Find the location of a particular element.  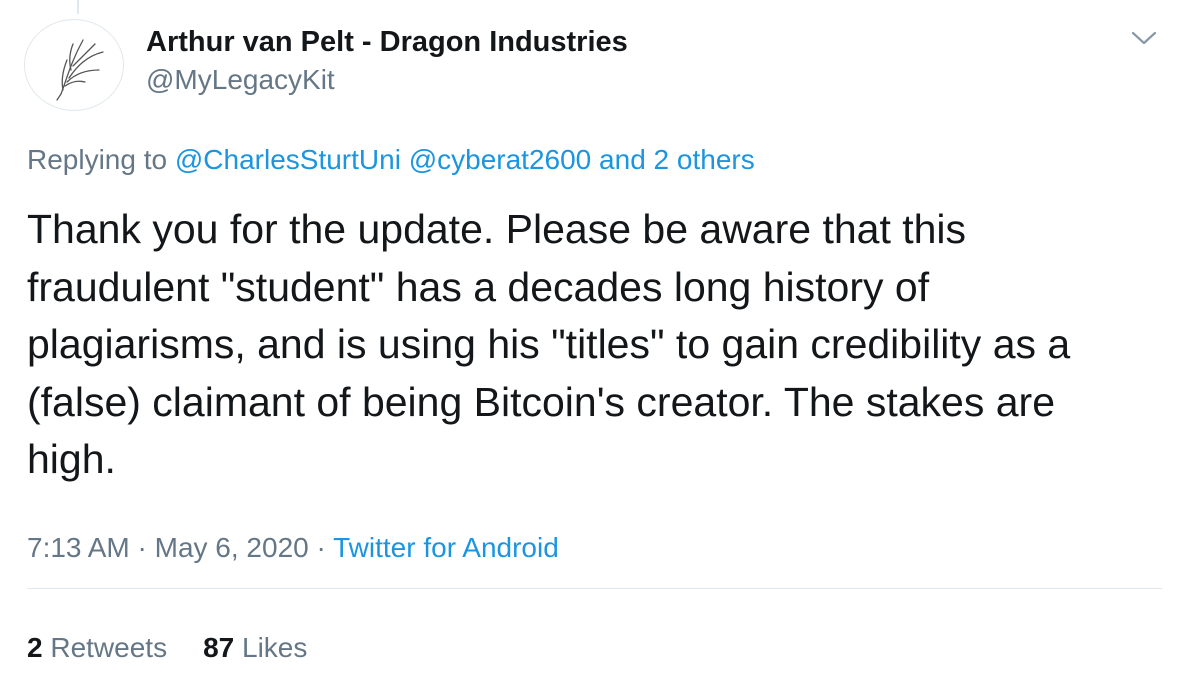

chevron-down-icon is located at coordinates (1144, 38).